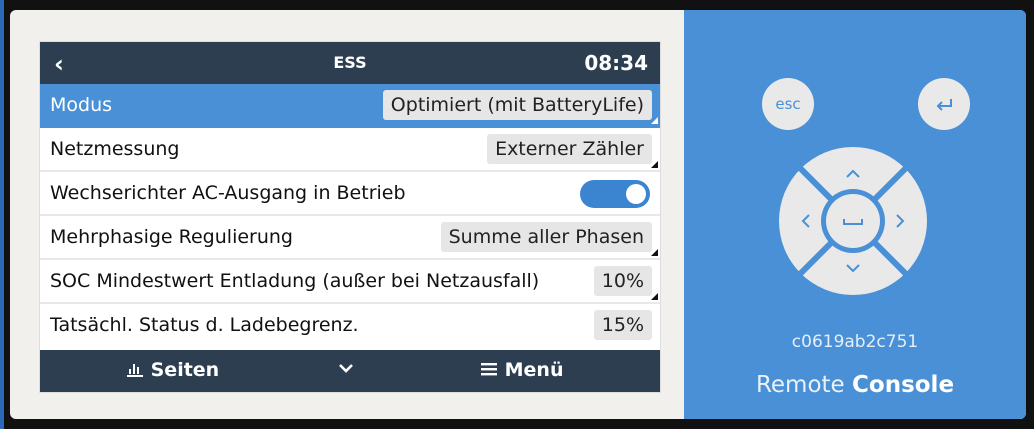  I want to click on setting-label: Modus, so click(81, 105).